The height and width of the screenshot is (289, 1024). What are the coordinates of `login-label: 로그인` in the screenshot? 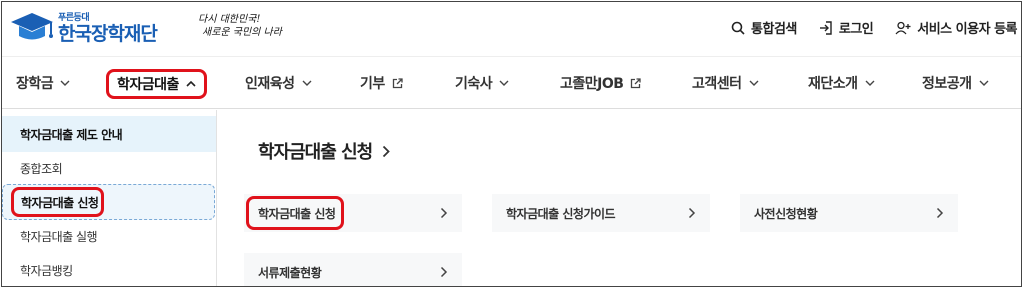 It's located at (856, 29).